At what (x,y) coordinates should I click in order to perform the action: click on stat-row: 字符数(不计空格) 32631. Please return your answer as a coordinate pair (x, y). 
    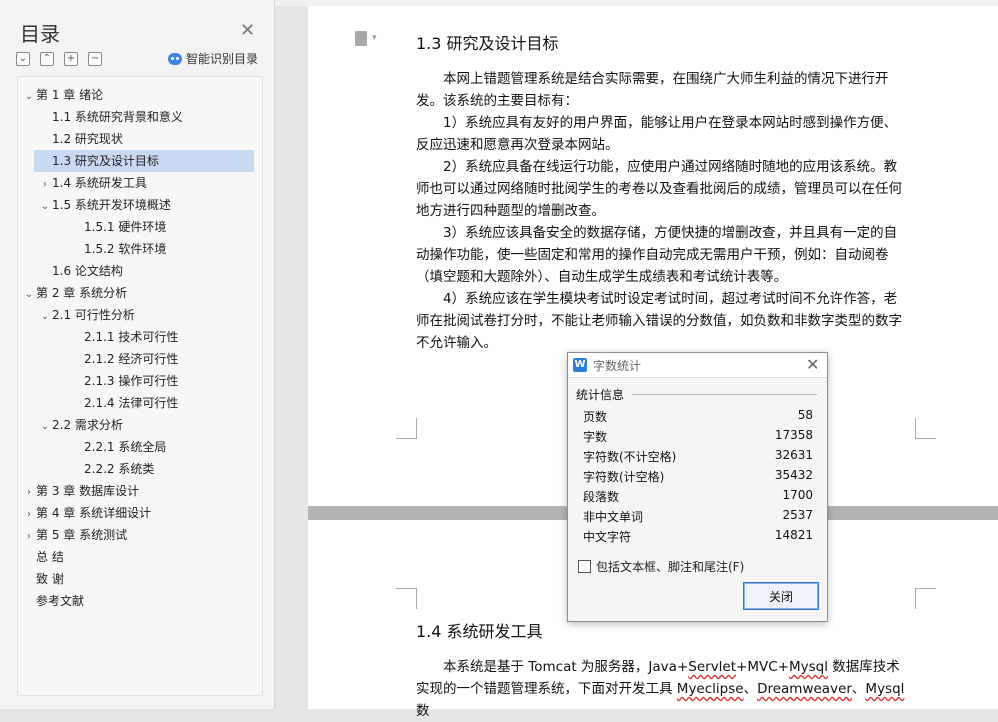
    Looking at the image, I should click on (698, 458).